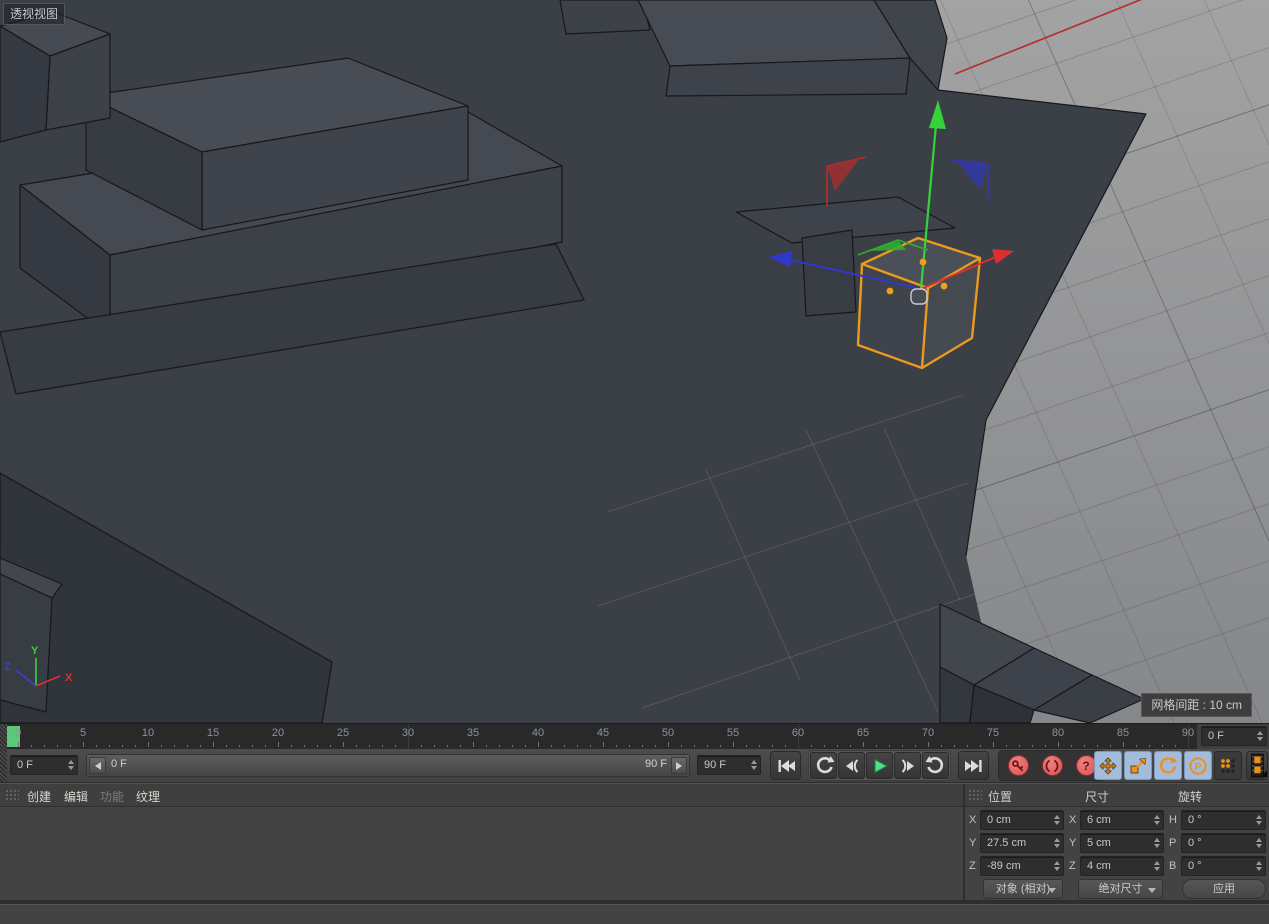  Describe the element at coordinates (1122, 843) in the screenshot. I see `size-y-field: 5 cm` at that location.